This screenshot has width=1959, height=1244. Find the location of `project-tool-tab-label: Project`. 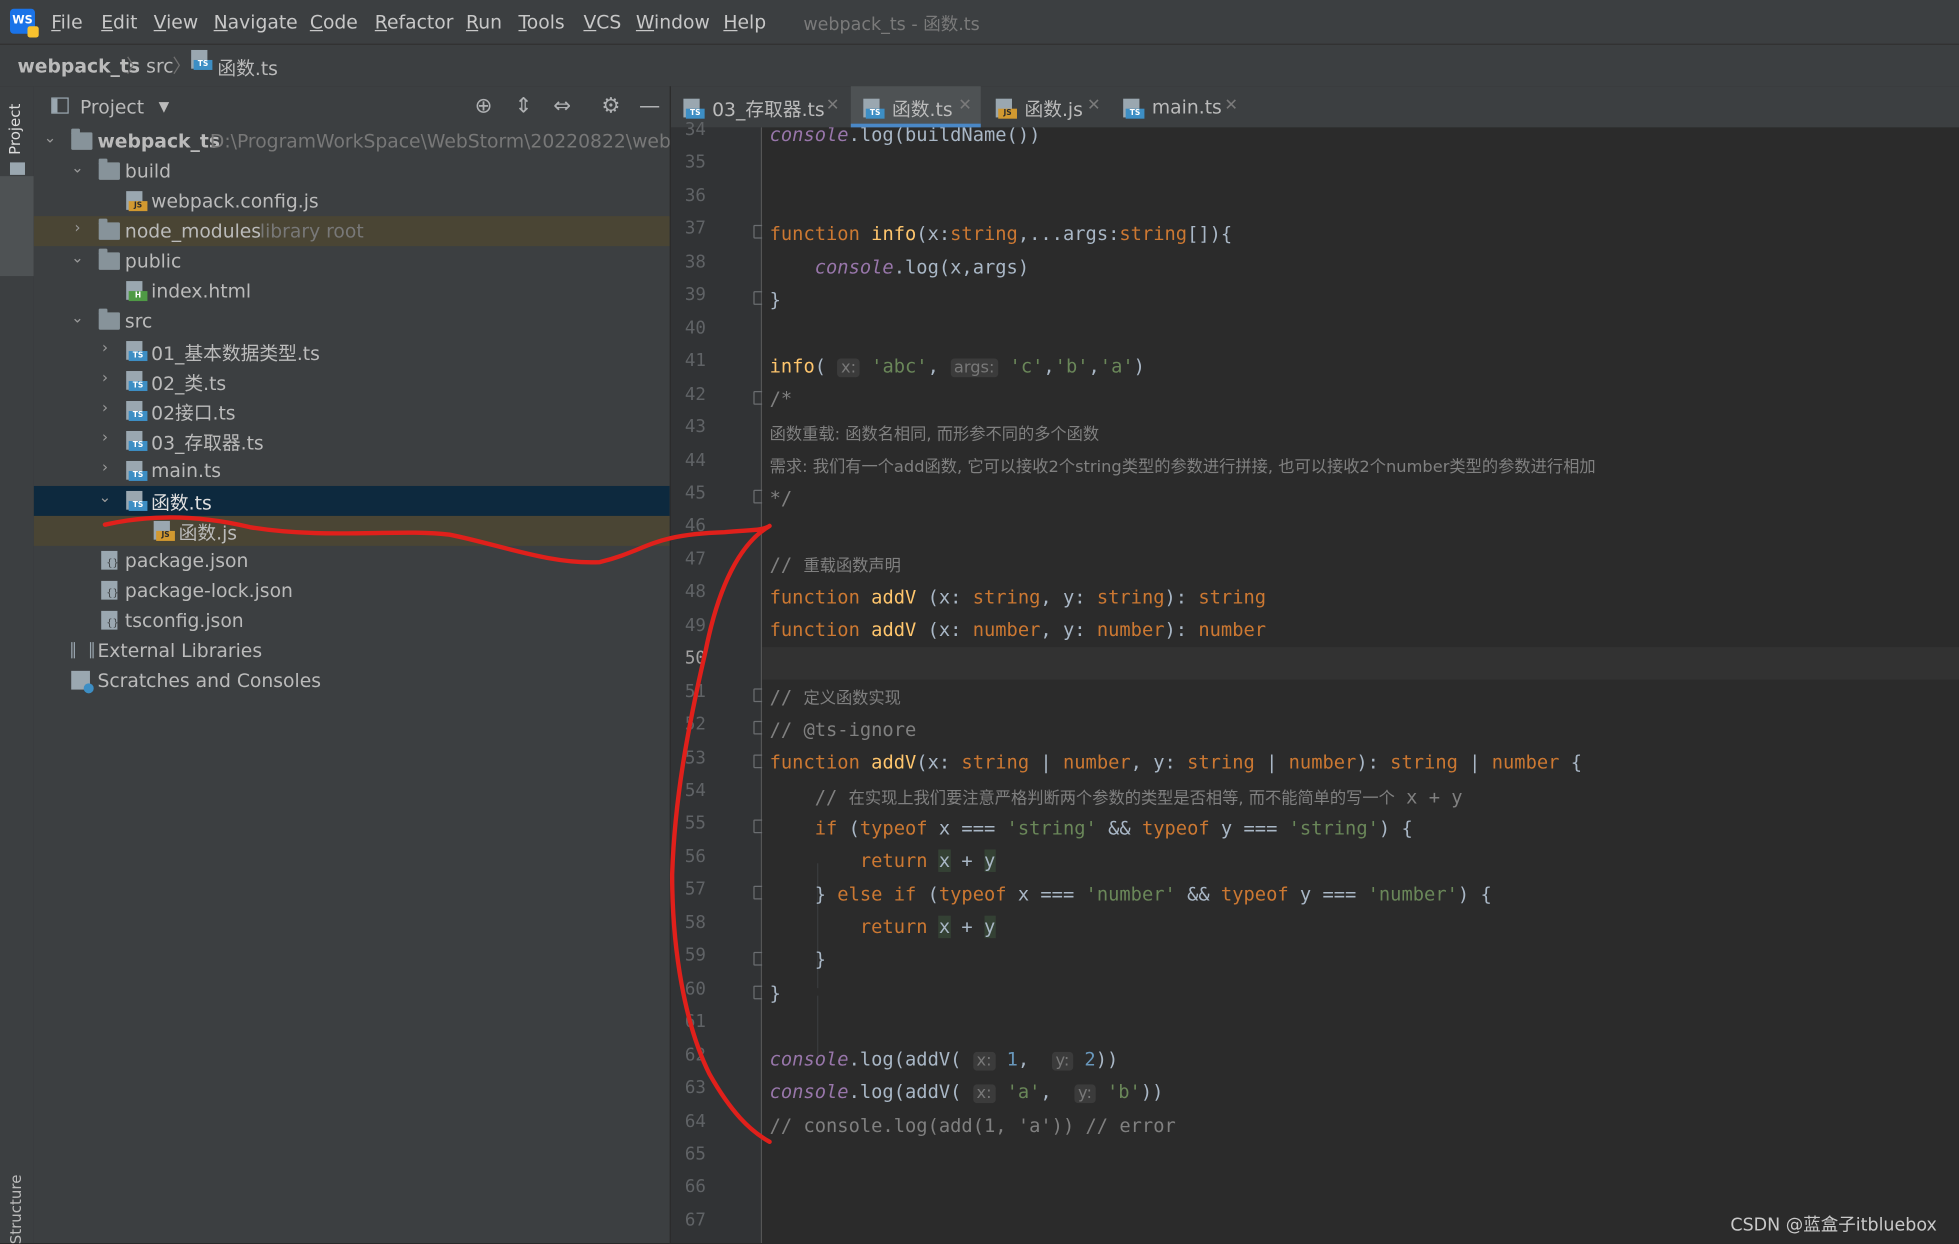

project-tool-tab-label: Project is located at coordinates (14, 129).